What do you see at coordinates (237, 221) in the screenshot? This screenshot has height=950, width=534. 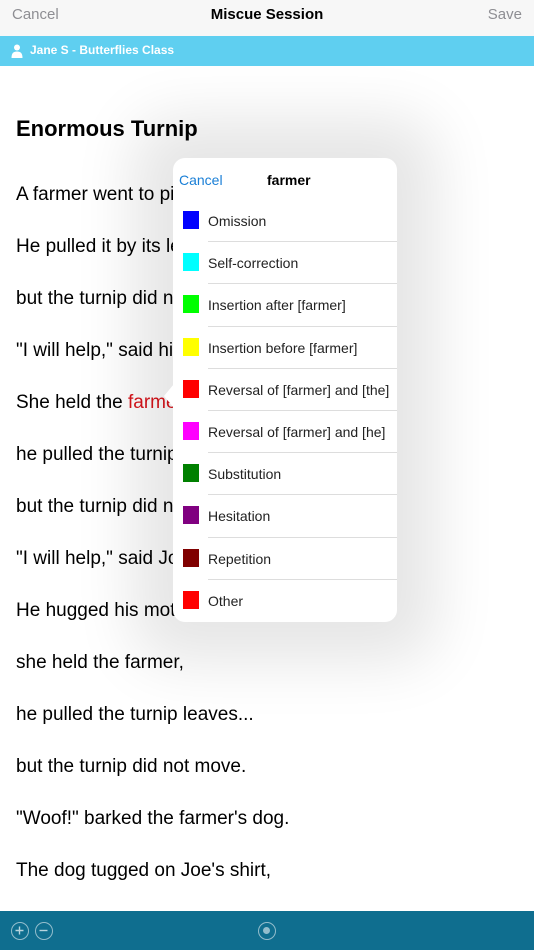 I see `miscue-option-label: Omission` at bounding box center [237, 221].